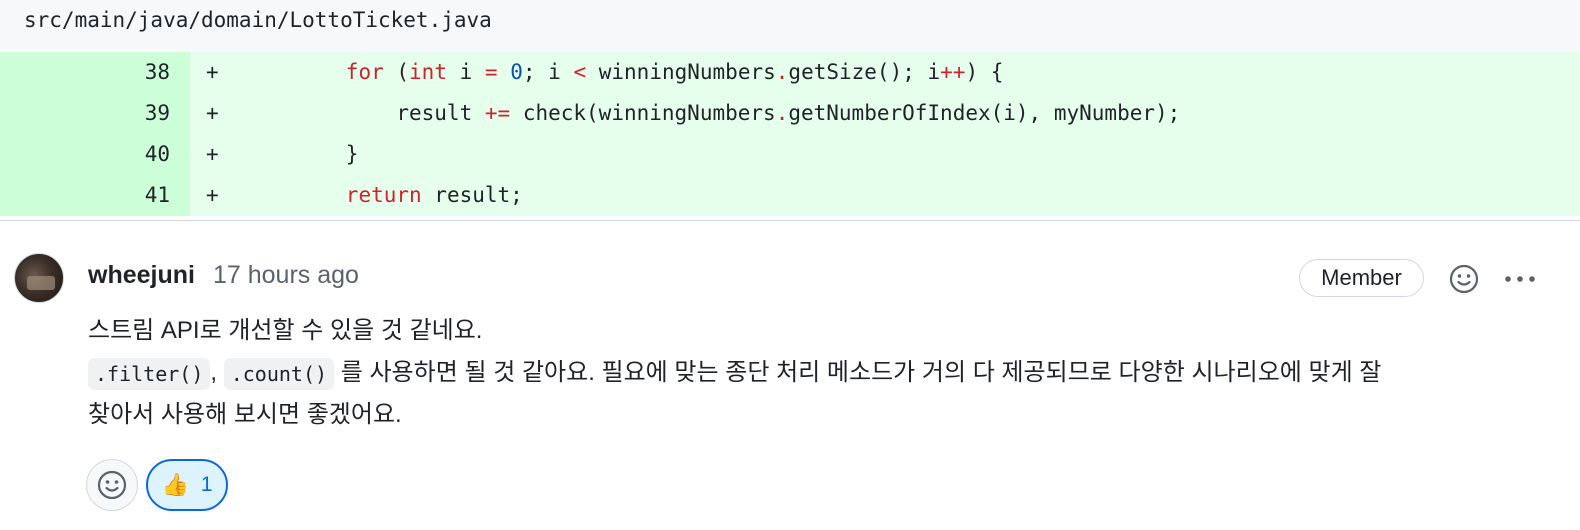 The width and height of the screenshot is (1580, 530). I want to click on comment-timestamp: 17 hours ago, so click(286, 275).